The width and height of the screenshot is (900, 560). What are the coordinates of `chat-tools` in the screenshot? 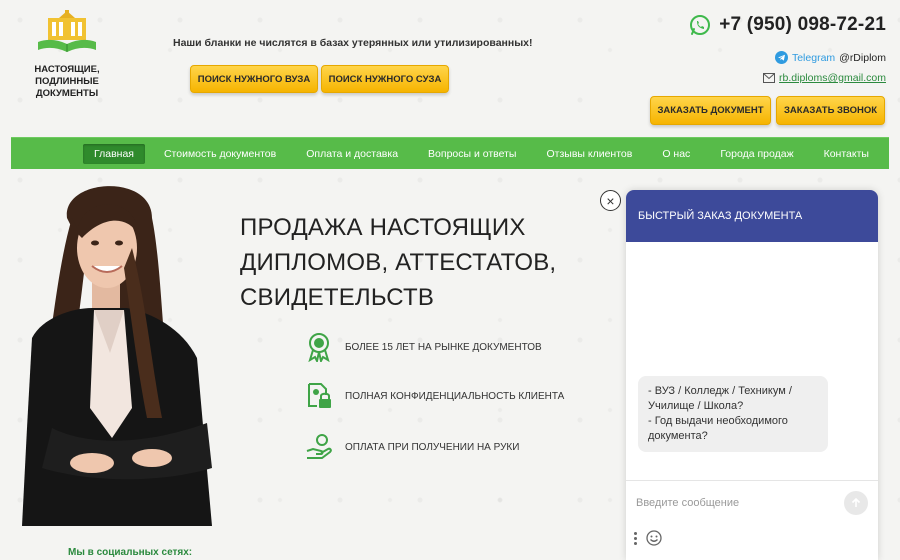 It's located at (648, 538).